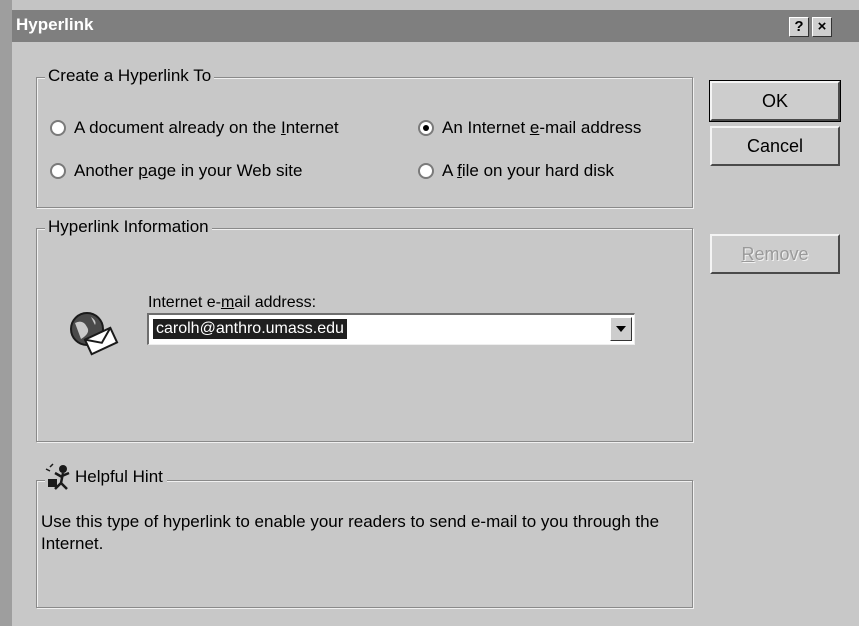 The width and height of the screenshot is (859, 626). What do you see at coordinates (6, 313) in the screenshot?
I see `left-window-edge` at bounding box center [6, 313].